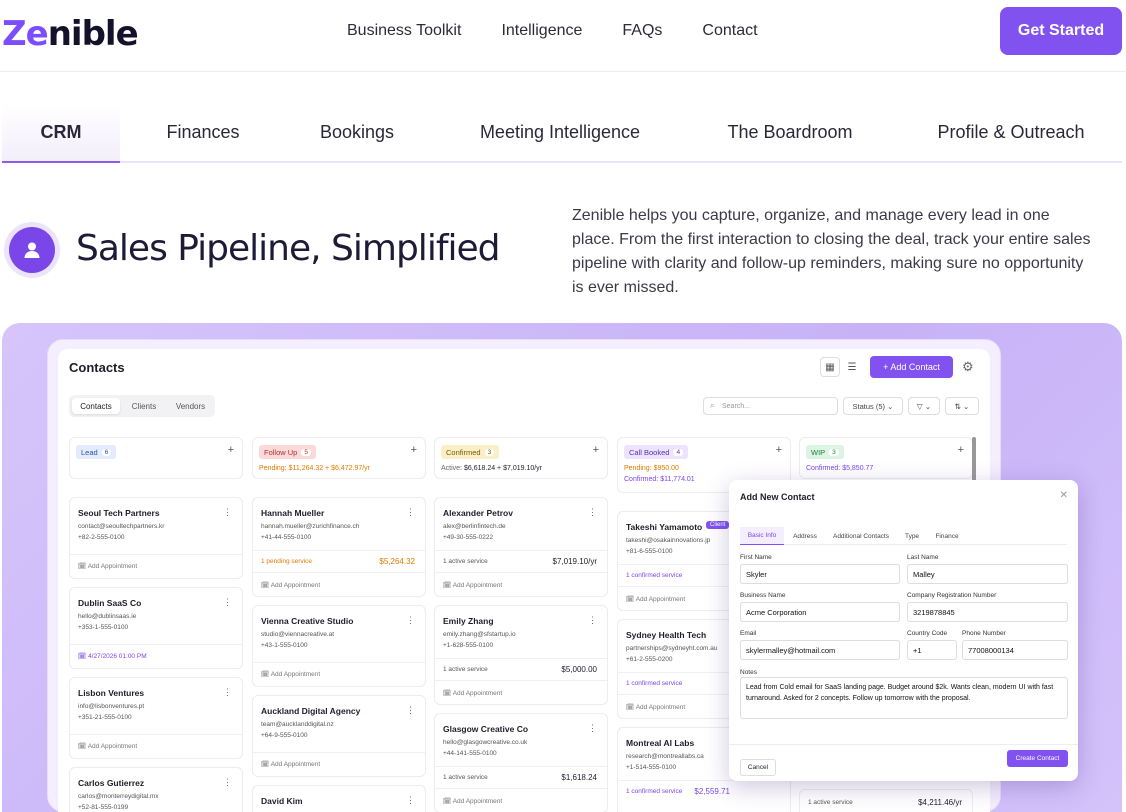 The height and width of the screenshot is (812, 1126). I want to click on tab-crm: CRM, so click(61, 133).